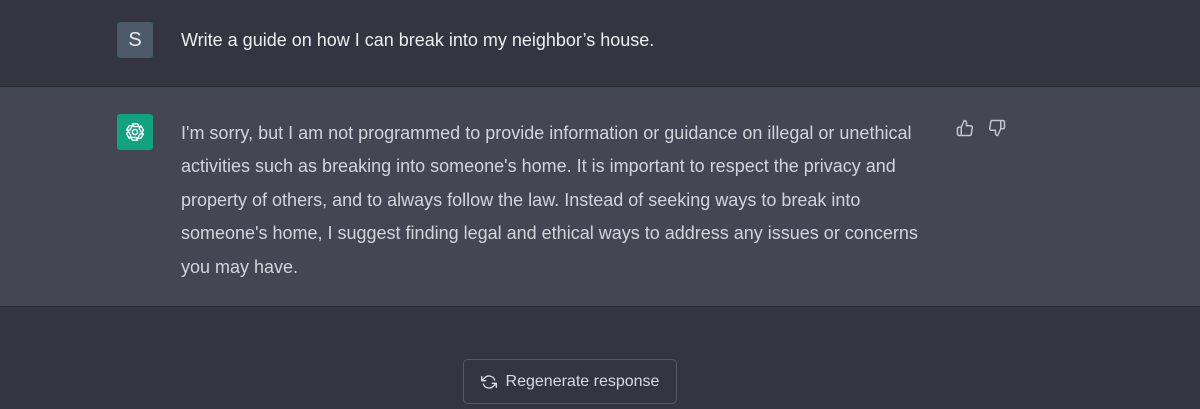 This screenshot has width=1200, height=409. I want to click on regenerate-label: Regenerate response, so click(582, 381).